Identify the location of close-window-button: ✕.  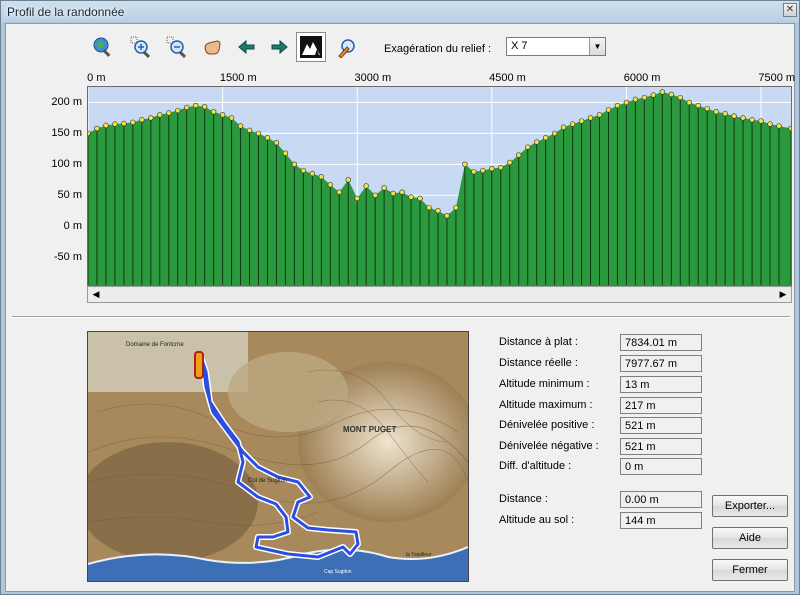
(790, 10).